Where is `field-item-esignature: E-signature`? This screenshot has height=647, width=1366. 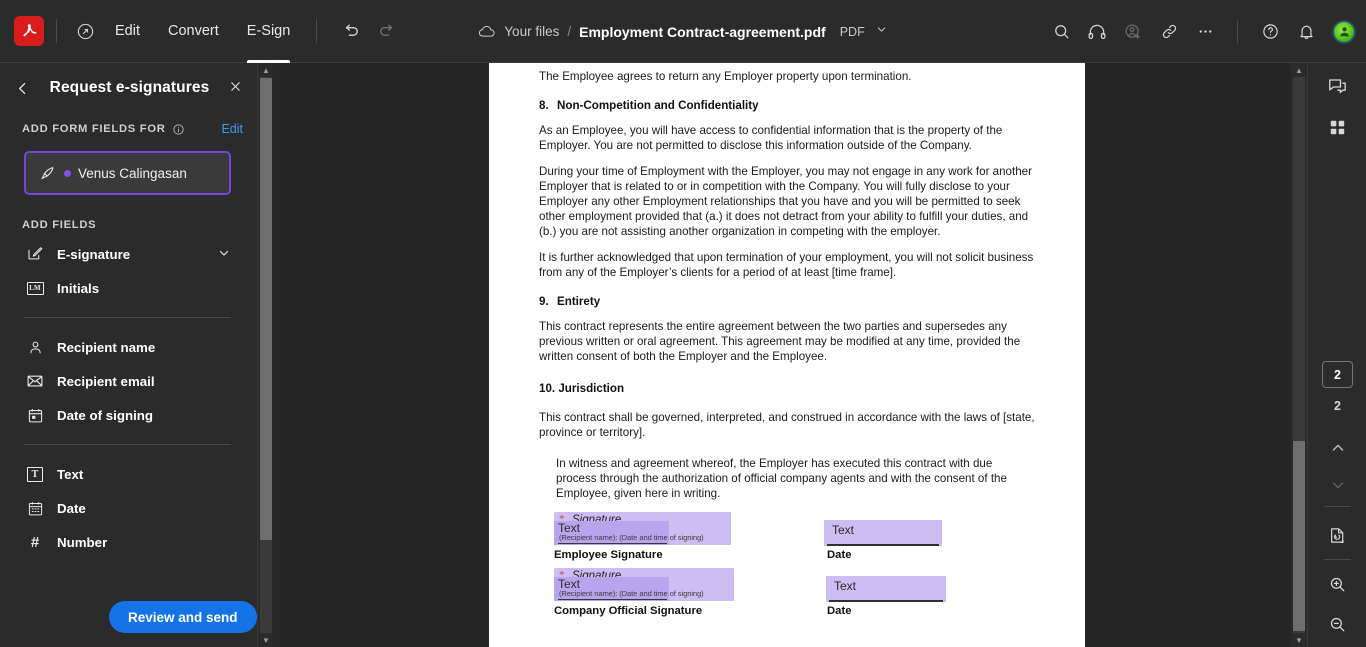 field-item-esignature: E-signature is located at coordinates (128, 254).